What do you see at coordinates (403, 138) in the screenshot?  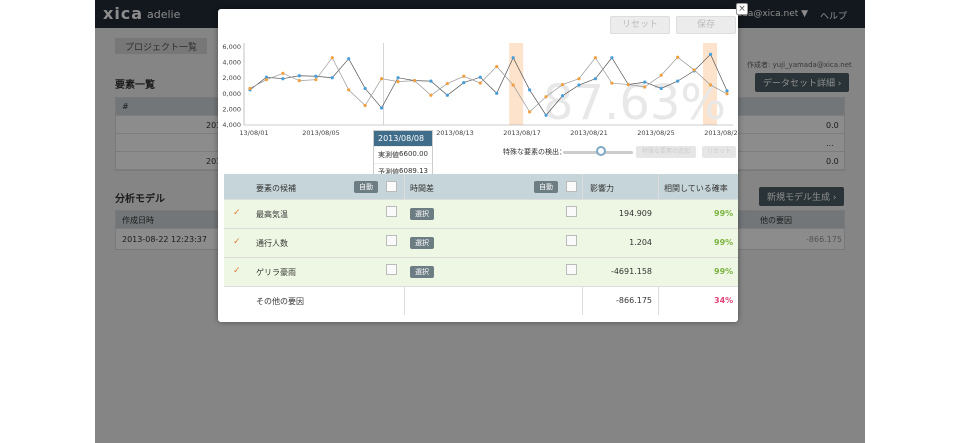 I see `tooltip-date: 2013/08/08` at bounding box center [403, 138].